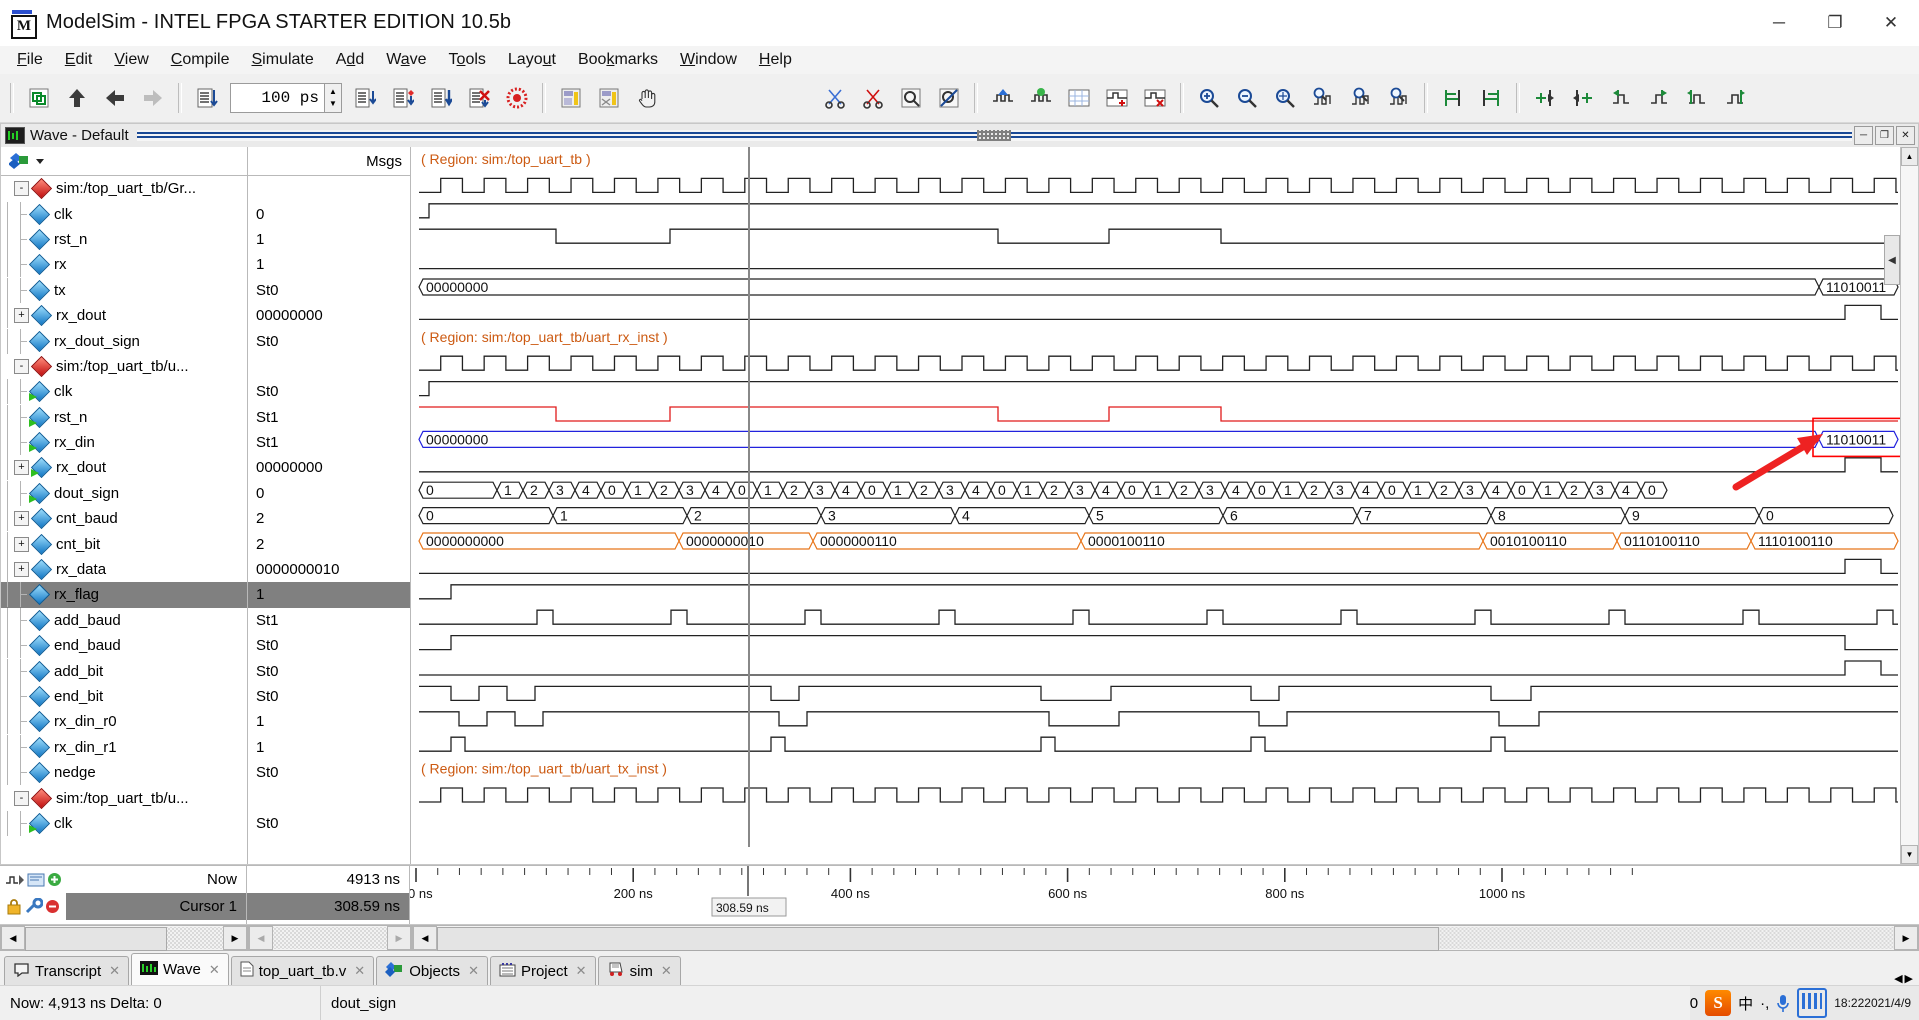  What do you see at coordinates (399, 938) in the screenshot?
I see `value-scroll-right: ▶` at bounding box center [399, 938].